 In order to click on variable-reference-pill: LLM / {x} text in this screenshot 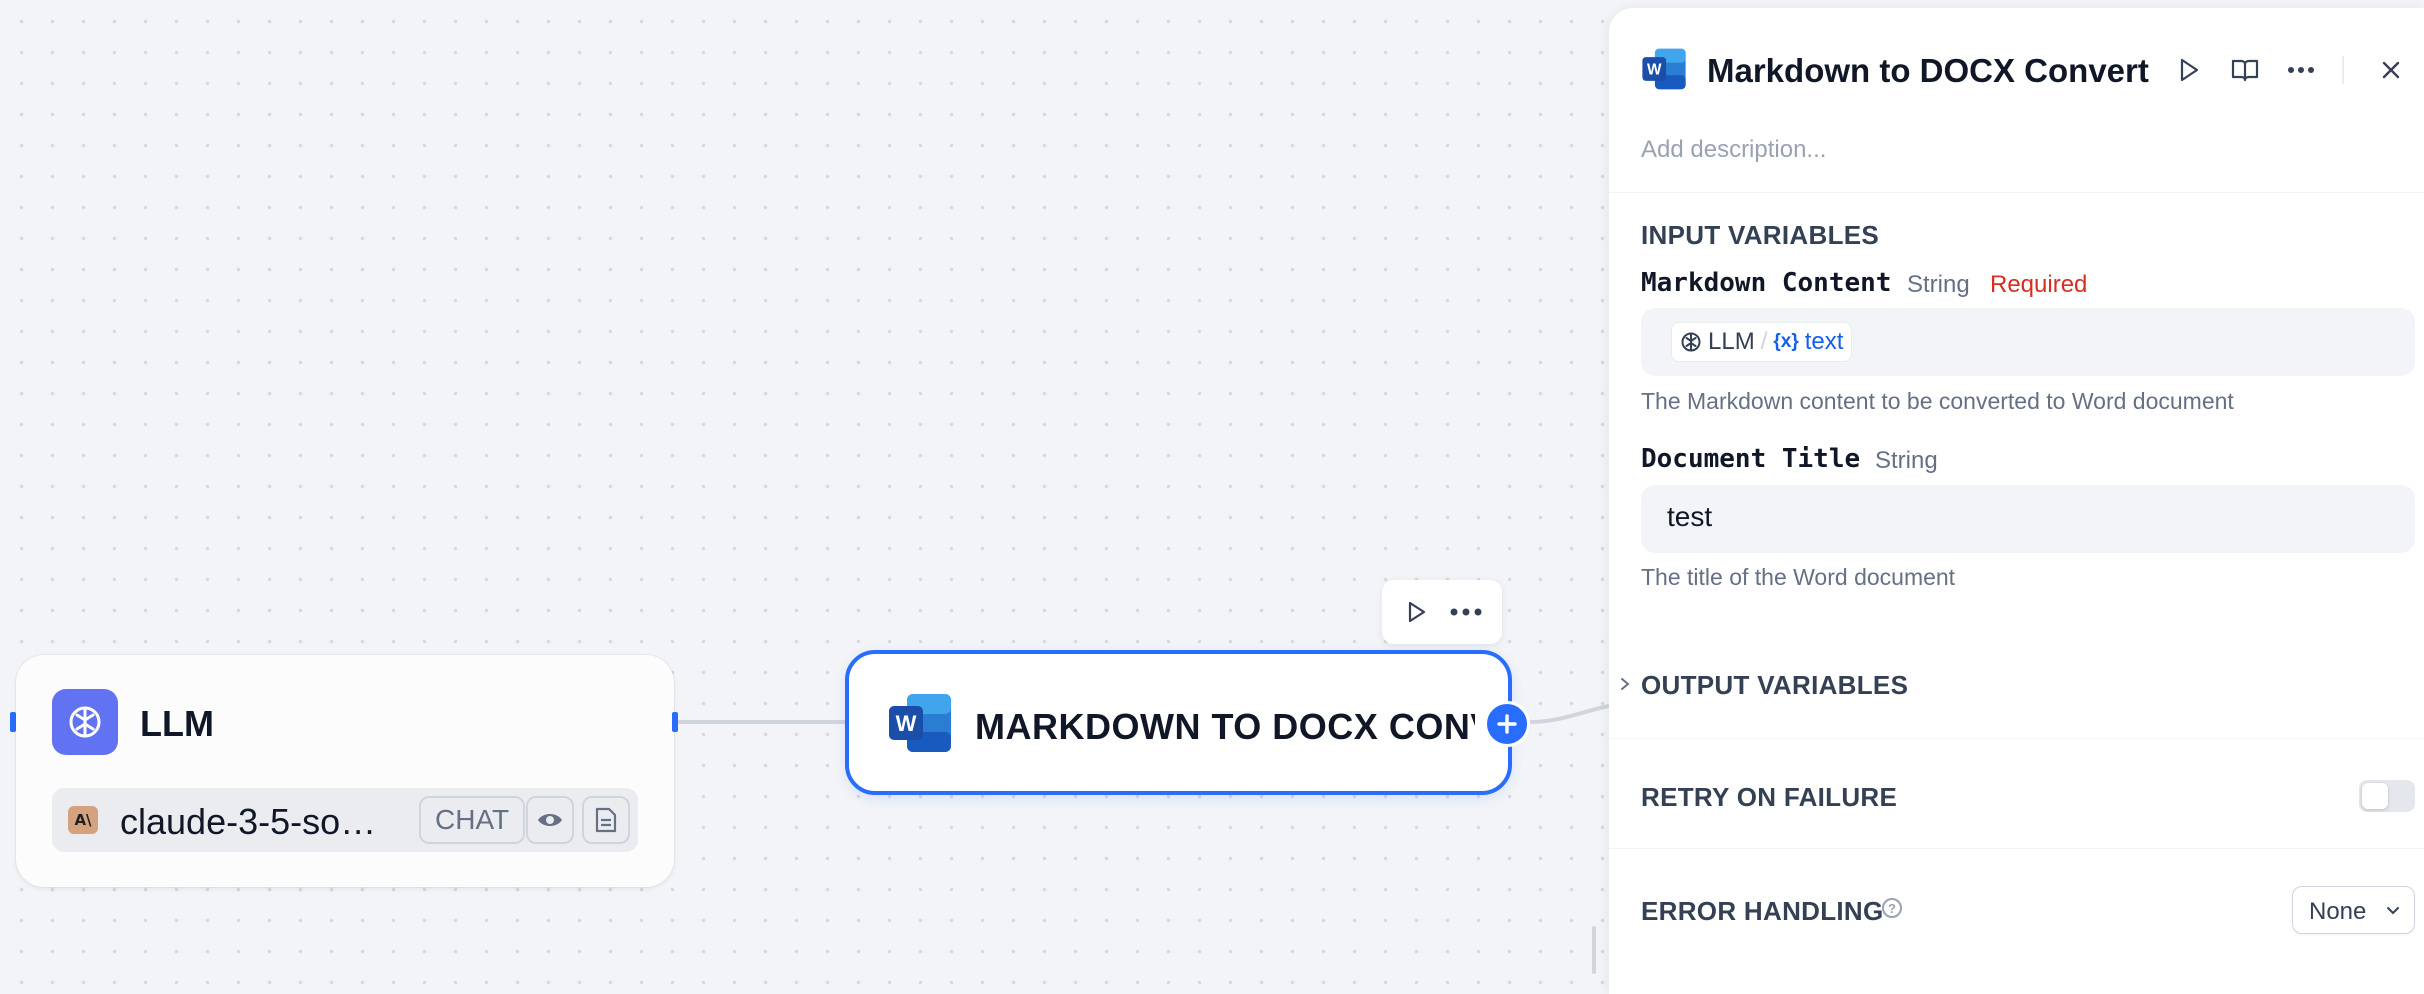, I will do `click(1762, 342)`.